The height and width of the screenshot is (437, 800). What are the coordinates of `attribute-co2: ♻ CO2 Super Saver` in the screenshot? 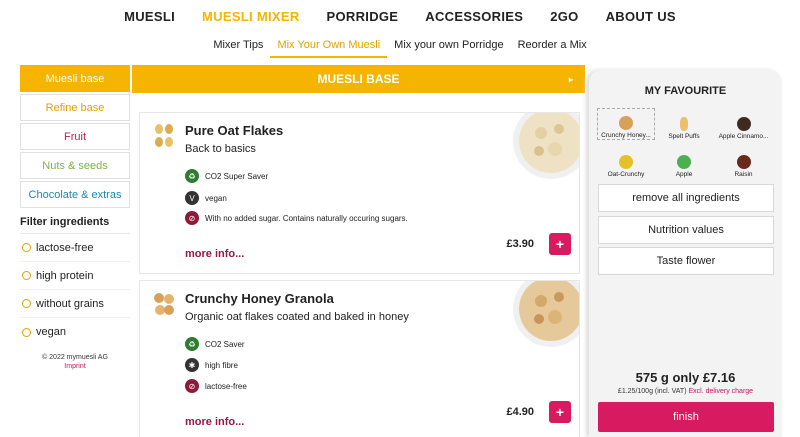 It's located at (226, 176).